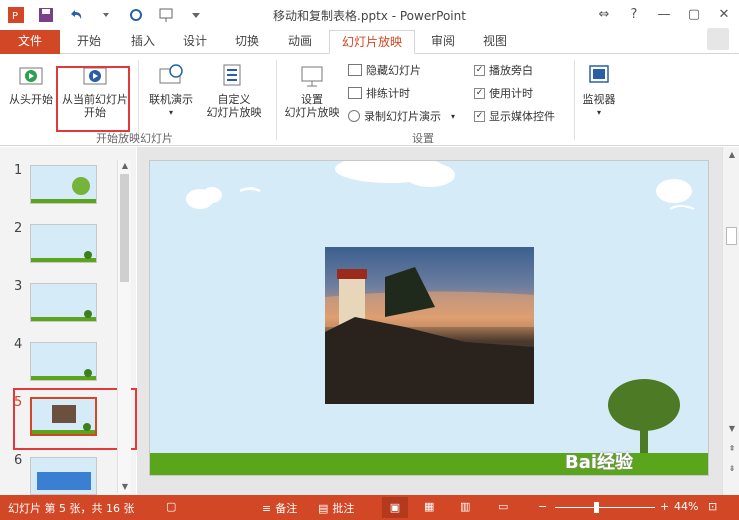  What do you see at coordinates (31, 99) in the screenshot?
I see `from-start-label: 从头开始` at bounding box center [31, 99].